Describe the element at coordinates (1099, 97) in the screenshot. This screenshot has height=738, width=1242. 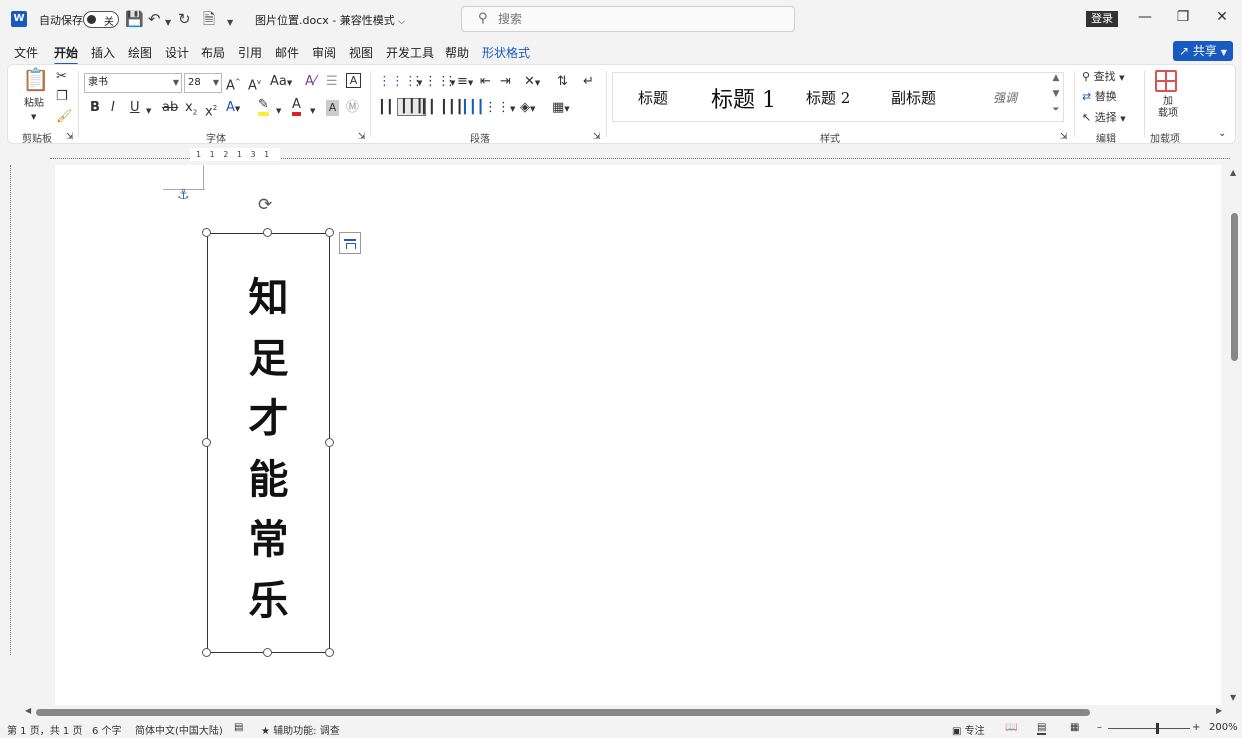
I see `replace-button: ⇄ 替换` at that location.